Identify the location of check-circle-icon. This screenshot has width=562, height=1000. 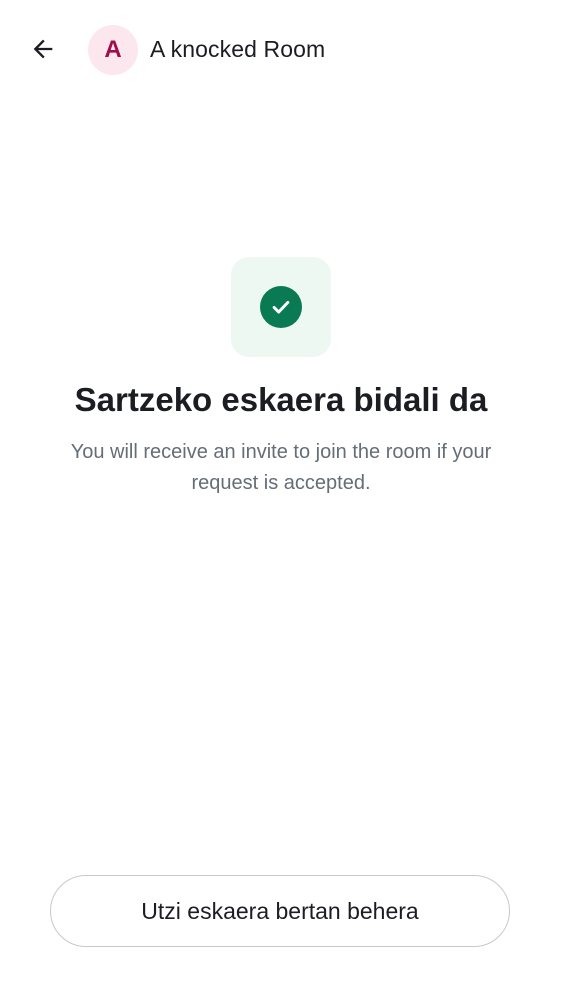
(281, 307).